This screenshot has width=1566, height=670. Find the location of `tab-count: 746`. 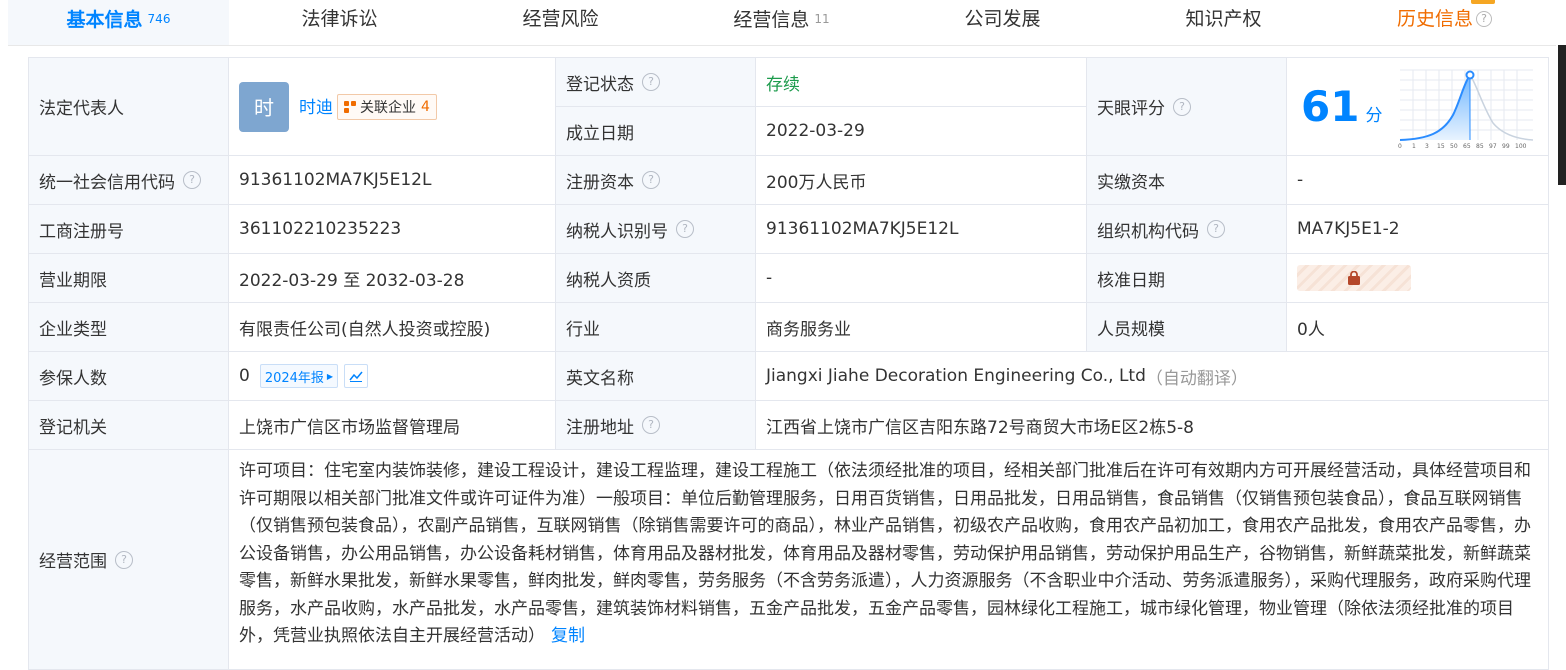

tab-count: 746 is located at coordinates (159, 19).